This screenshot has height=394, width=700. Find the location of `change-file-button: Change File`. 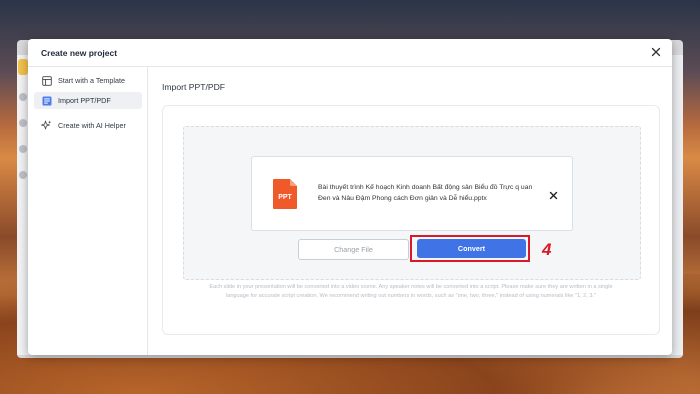

change-file-button: Change File is located at coordinates (353, 249).